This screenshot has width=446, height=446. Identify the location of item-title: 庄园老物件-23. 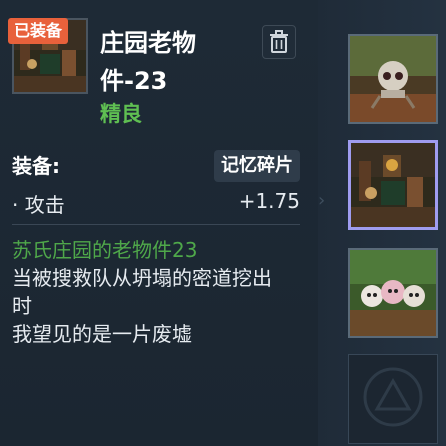
(148, 62).